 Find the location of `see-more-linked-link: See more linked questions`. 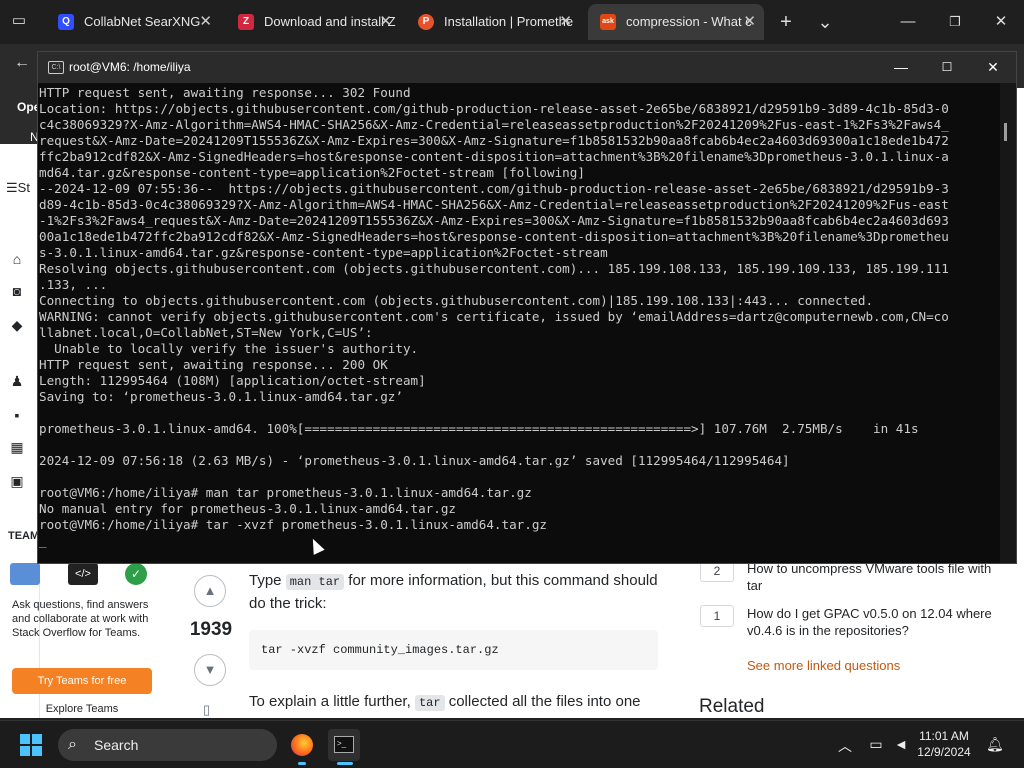

see-more-linked-link: See more linked questions is located at coordinates (823, 665).